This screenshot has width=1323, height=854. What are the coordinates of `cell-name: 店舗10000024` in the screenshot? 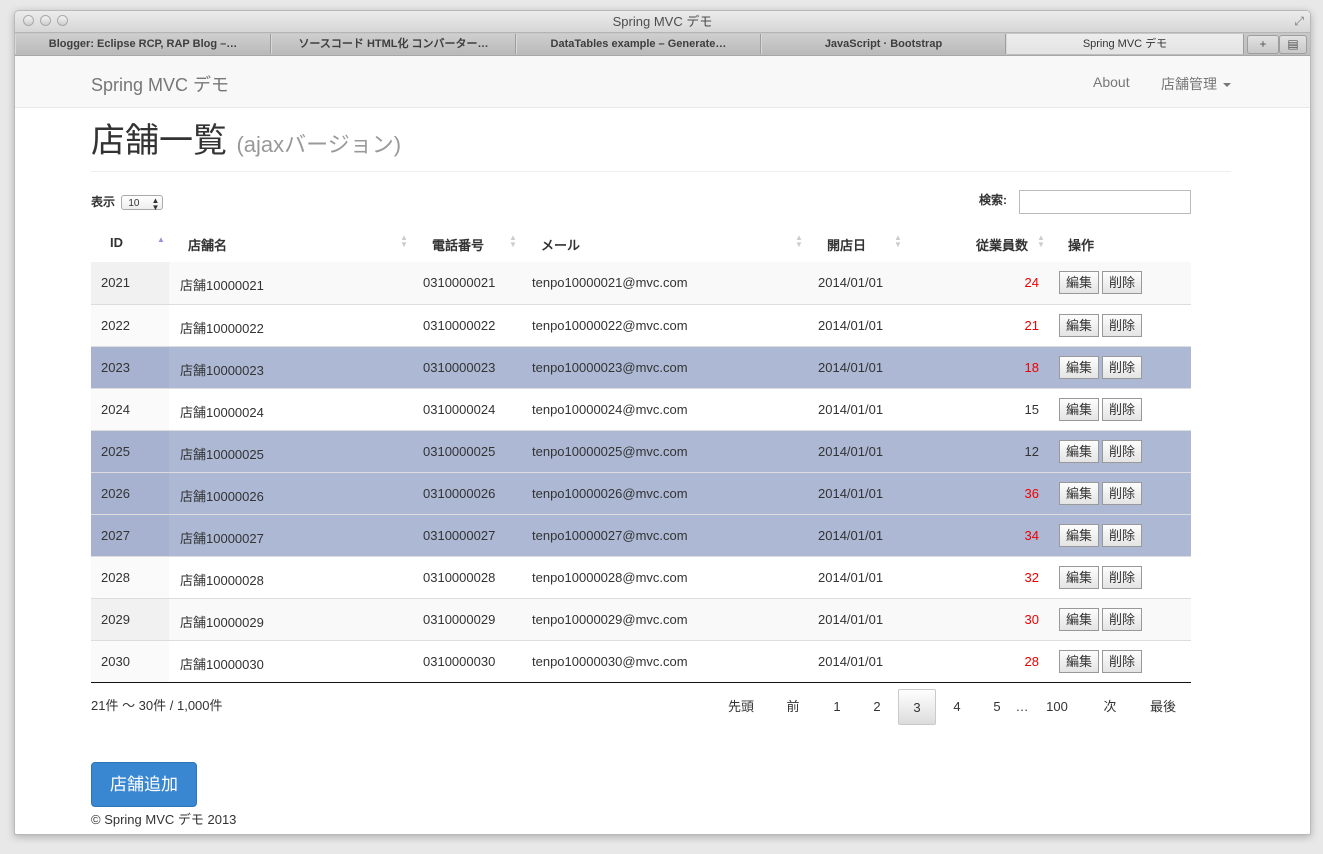 It's located at (222, 412).